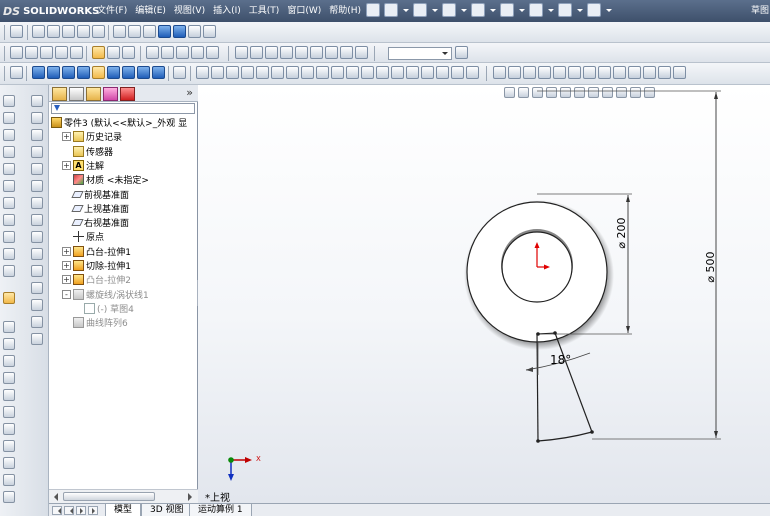 The width and height of the screenshot is (770, 516). What do you see at coordinates (37, 322) in the screenshot?
I see `command-37-icon` at bounding box center [37, 322].